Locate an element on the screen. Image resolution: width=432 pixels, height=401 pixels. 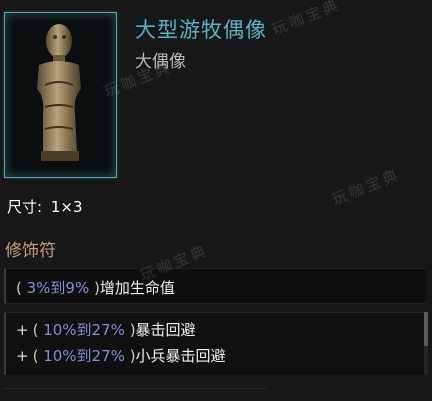
modifier-line: ( 3%到9% )增加生命值 is located at coordinates (95, 287).